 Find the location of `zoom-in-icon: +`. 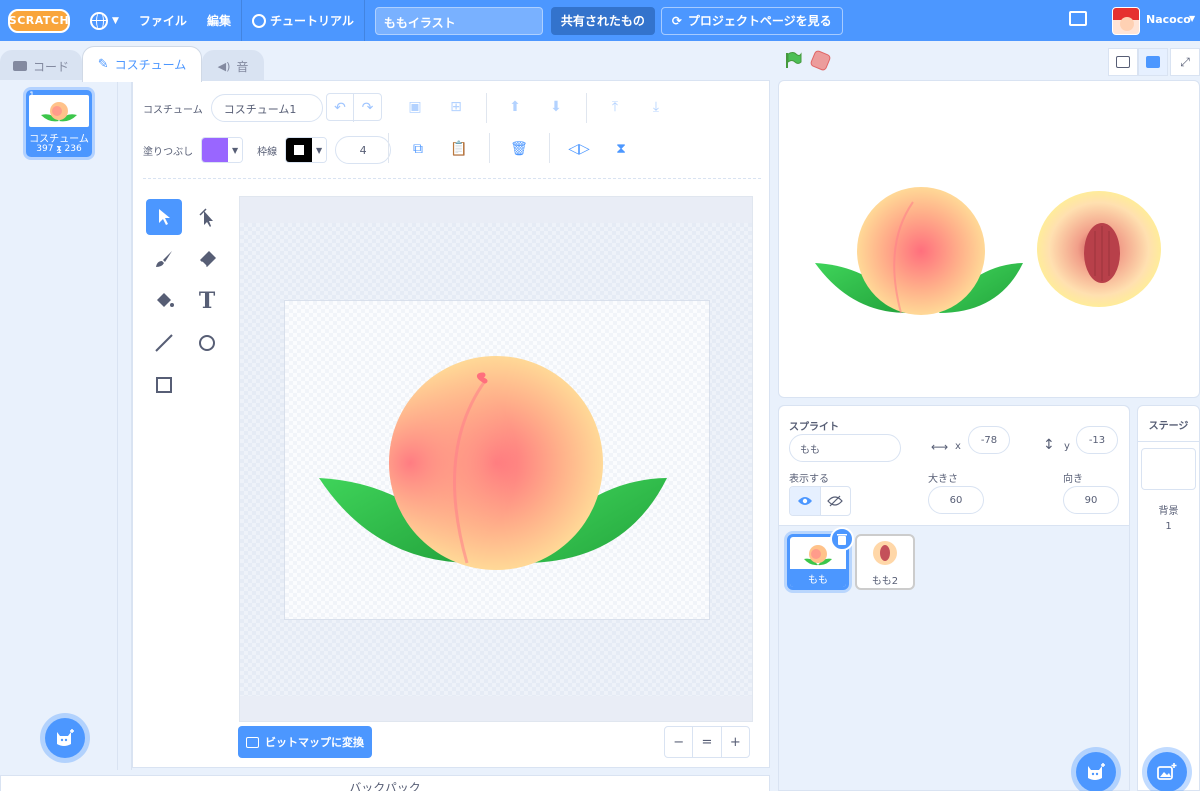

zoom-in-icon: + is located at coordinates (735, 742).